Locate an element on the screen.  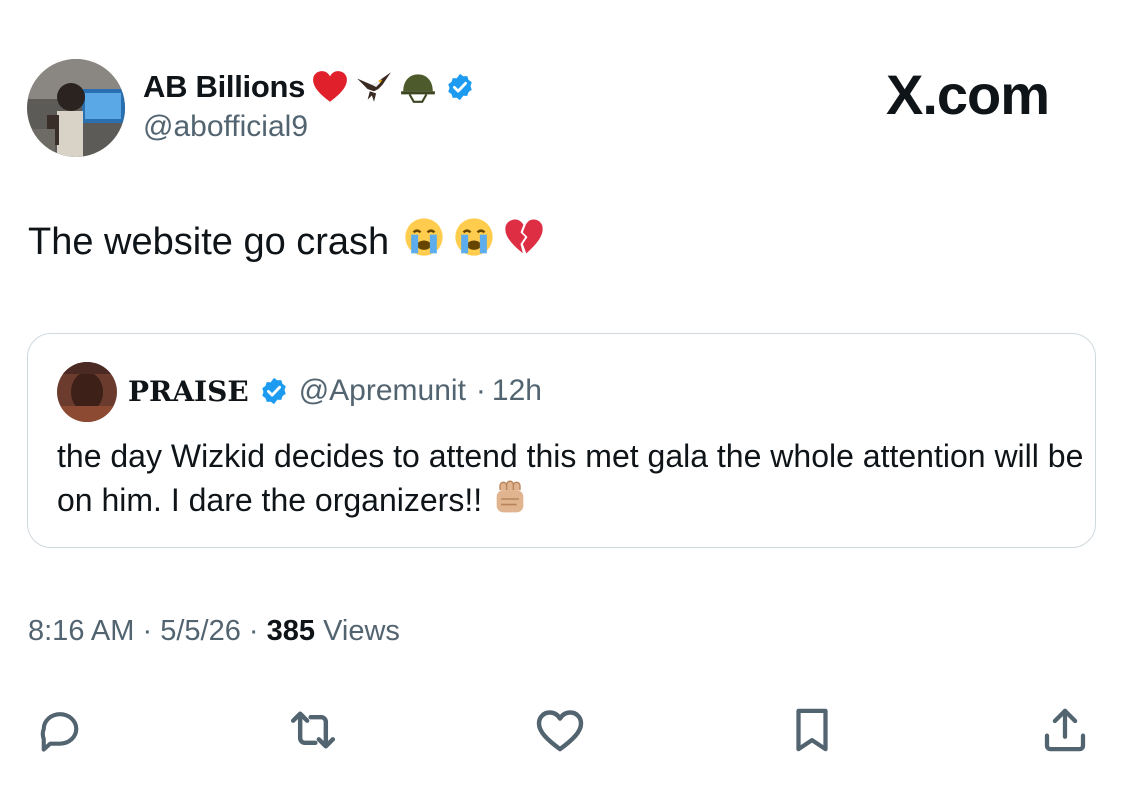
like-button is located at coordinates (560, 730).